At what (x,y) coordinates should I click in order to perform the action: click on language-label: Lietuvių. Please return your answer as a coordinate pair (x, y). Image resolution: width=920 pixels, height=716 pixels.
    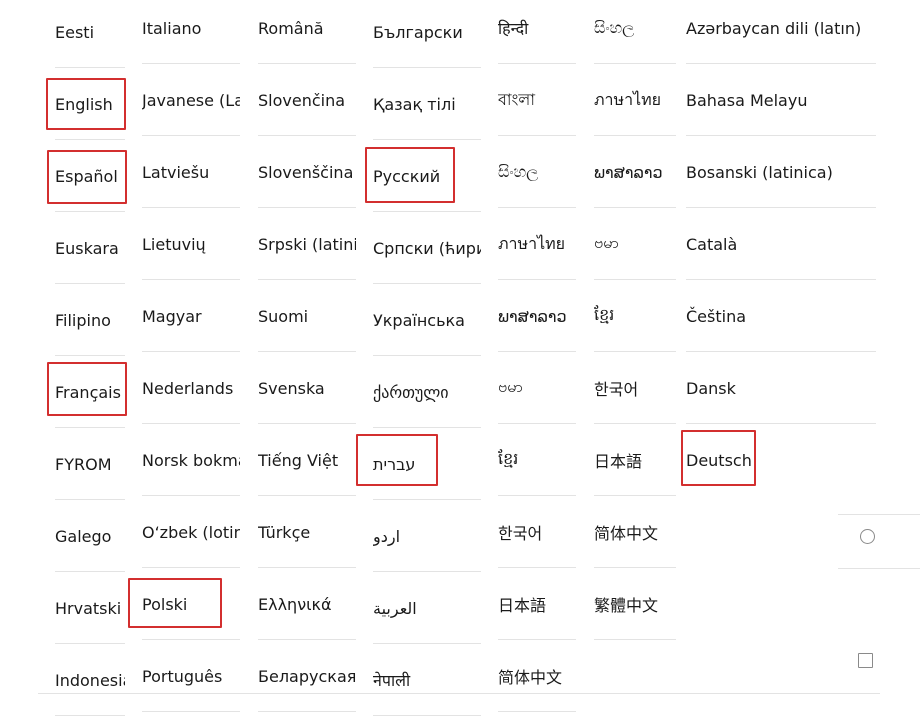
    Looking at the image, I should click on (174, 244).